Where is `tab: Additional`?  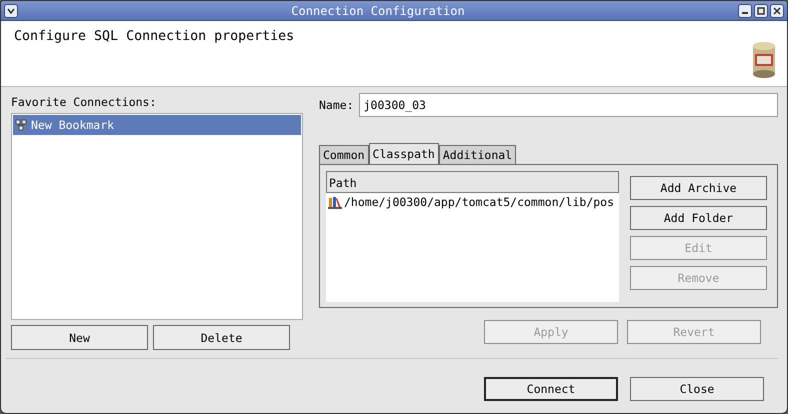 tab: Additional is located at coordinates (477, 154).